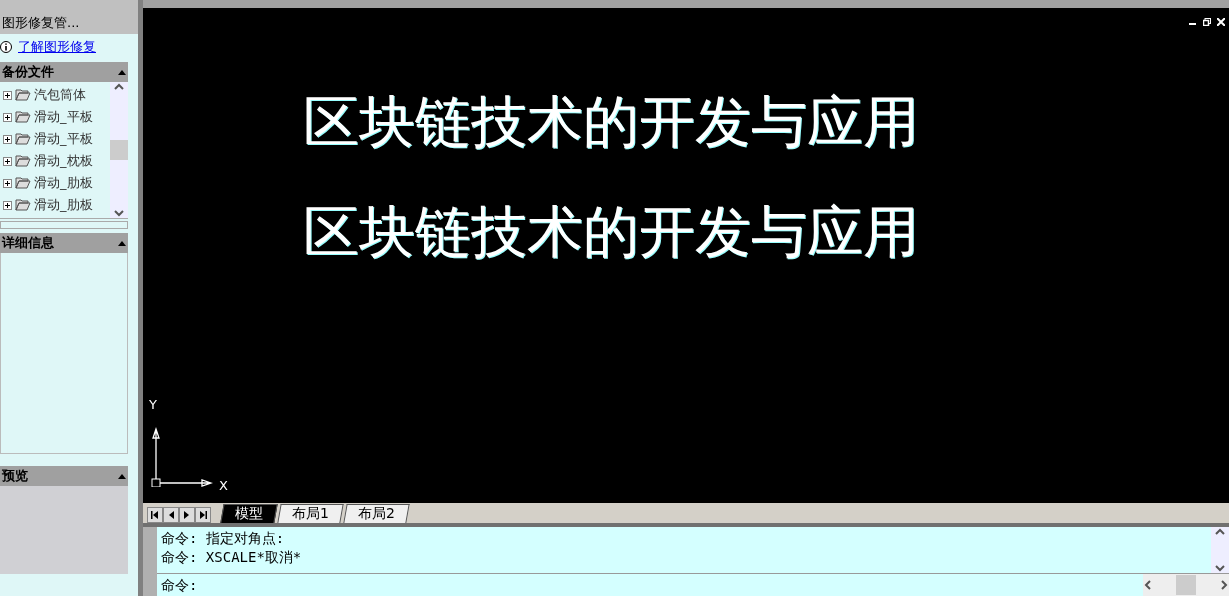 The image size is (1229, 596). What do you see at coordinates (6, 47) in the screenshot?
I see `info-icon` at bounding box center [6, 47].